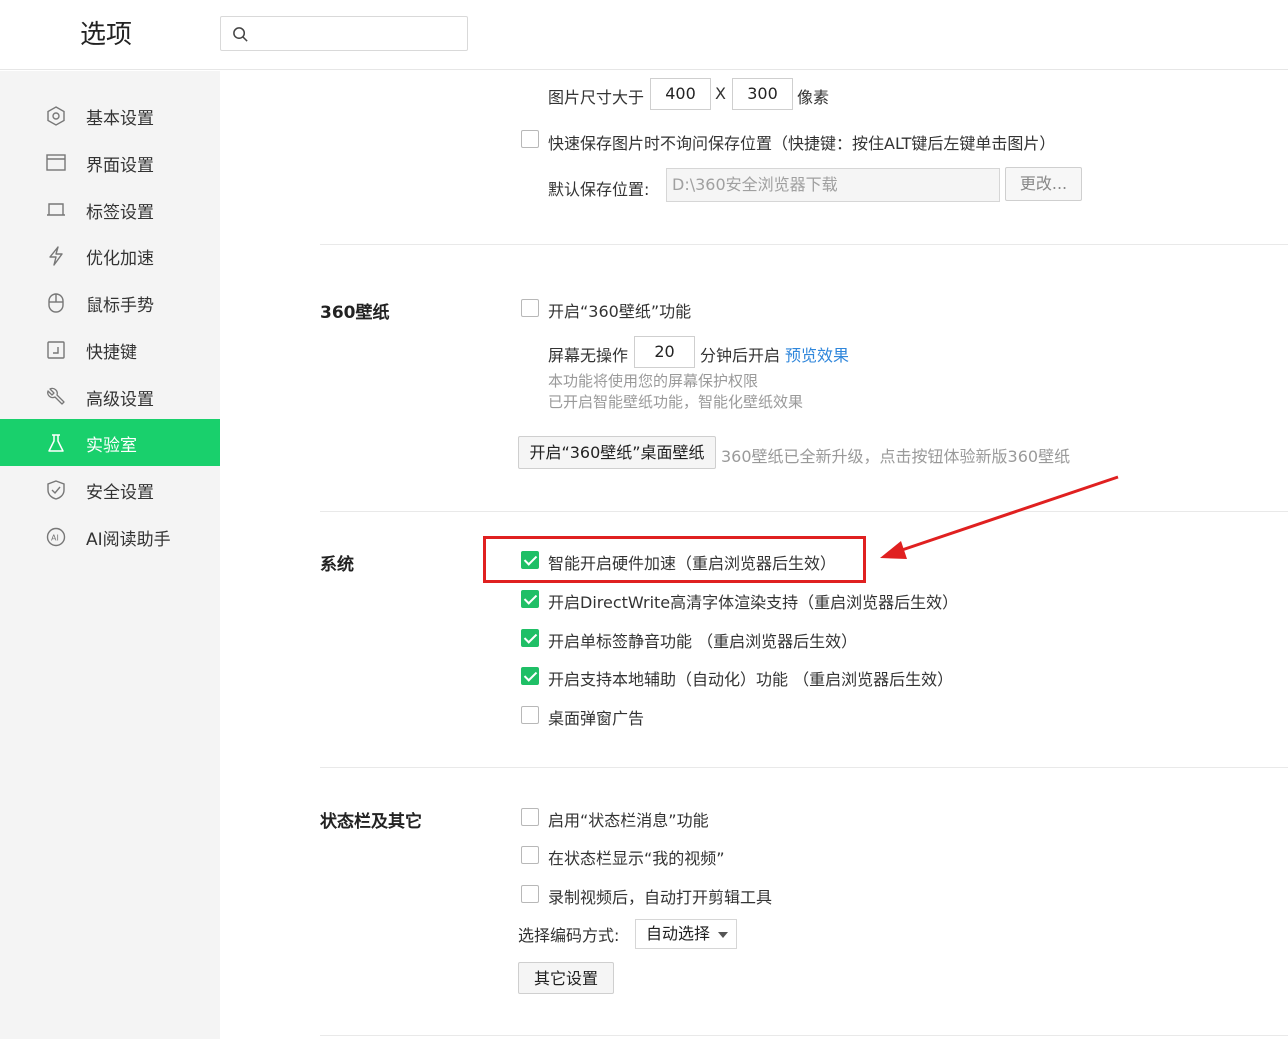 The width and height of the screenshot is (1288, 1039). I want to click on auto-editor-checkbox, so click(530, 894).